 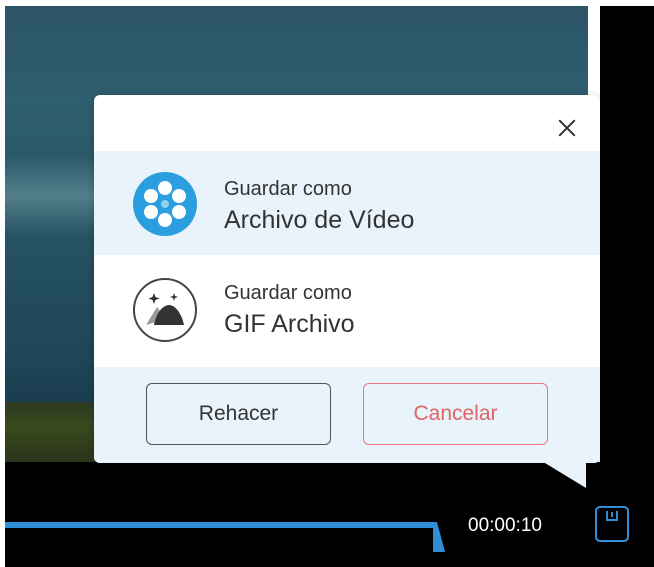 I want to click on time-display: 00:00:10, so click(x=505, y=525).